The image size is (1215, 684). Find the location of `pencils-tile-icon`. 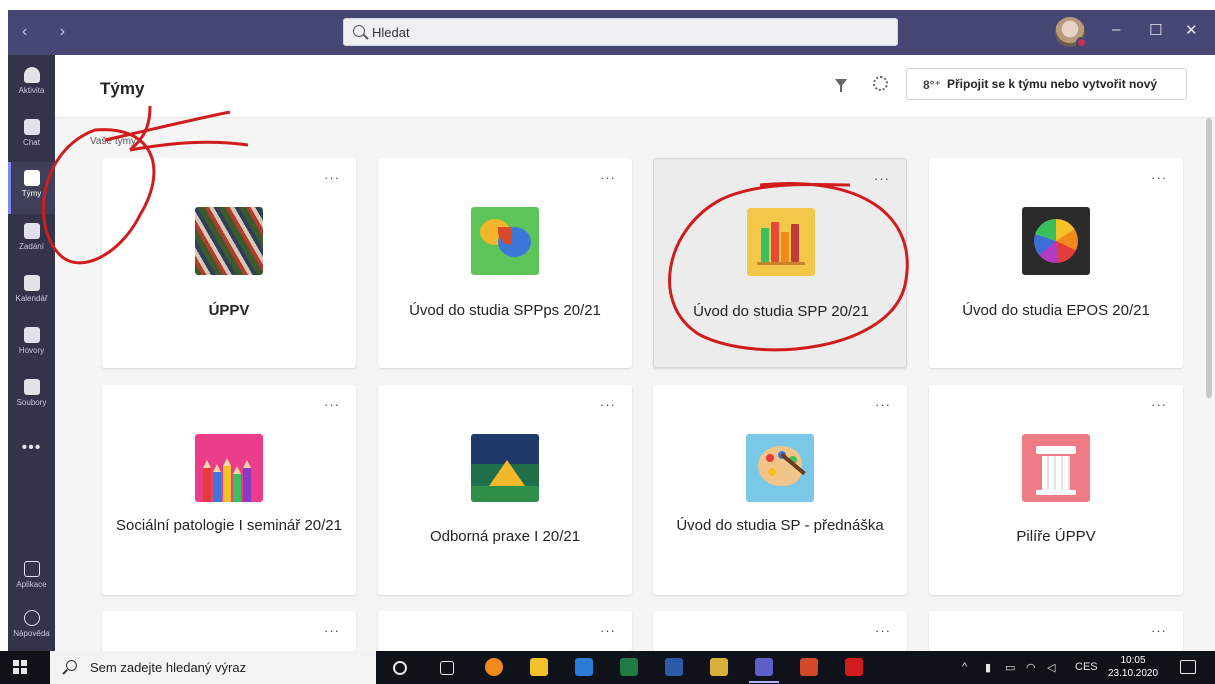

pencils-tile-icon is located at coordinates (229, 468).